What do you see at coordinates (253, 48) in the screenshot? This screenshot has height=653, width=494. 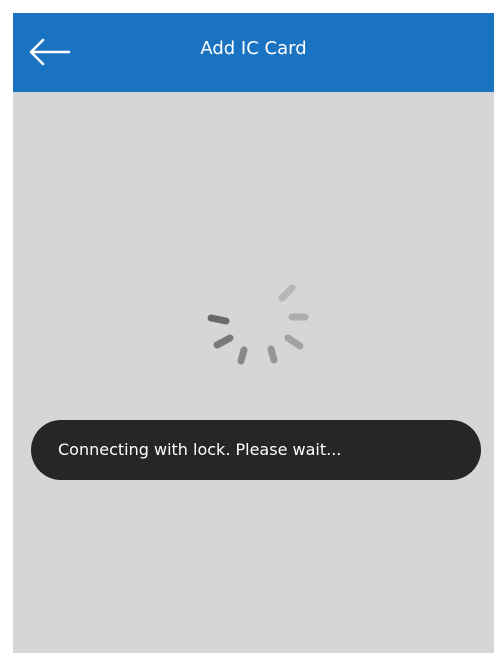 I see `page-title: Add IC Card` at bounding box center [253, 48].